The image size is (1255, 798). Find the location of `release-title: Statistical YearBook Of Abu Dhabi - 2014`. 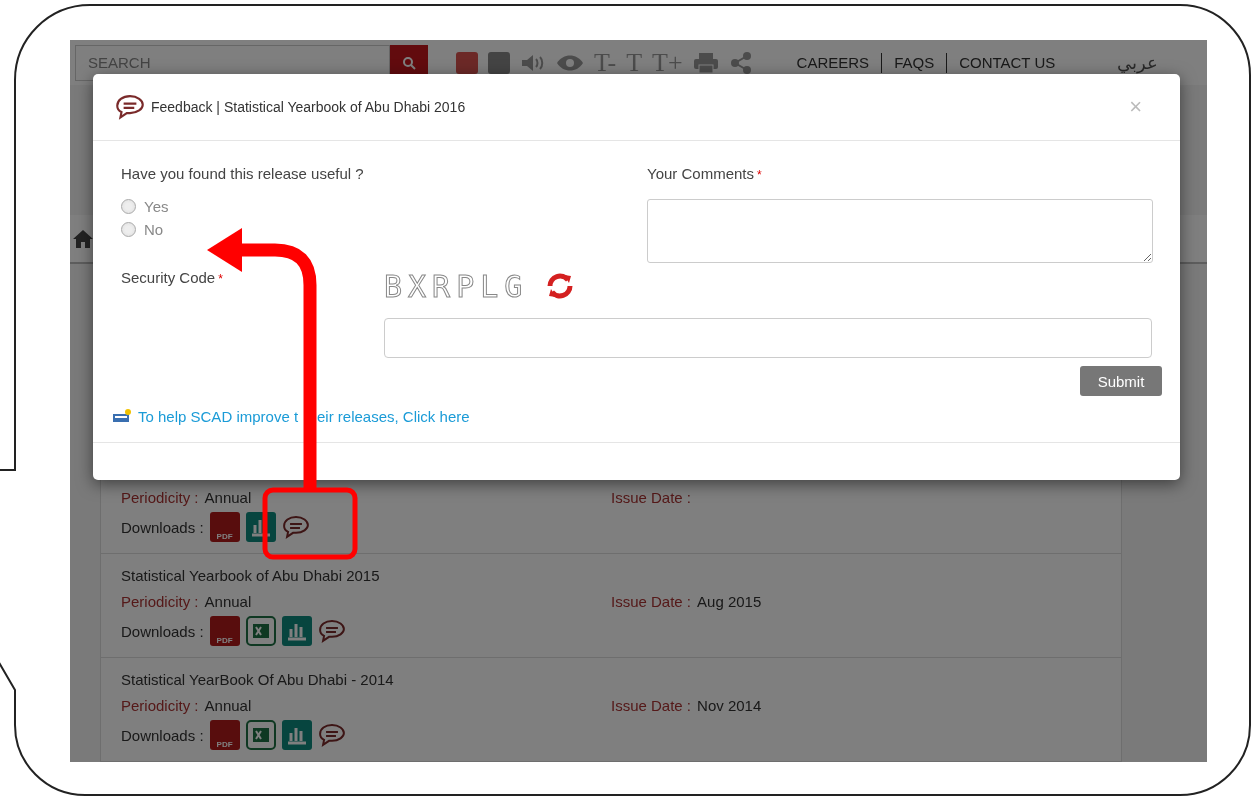

release-title: Statistical YearBook Of Abu Dhabi - 2014 is located at coordinates (258, 680).